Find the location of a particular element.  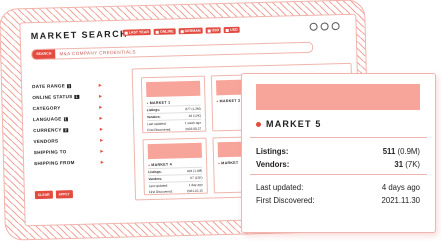

listings-value: 511 (0.9M) is located at coordinates (401, 151).